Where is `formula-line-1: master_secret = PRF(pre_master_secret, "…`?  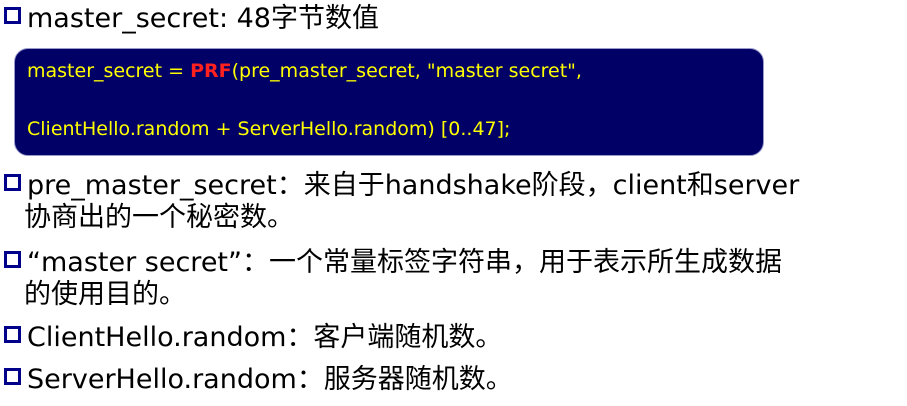
formula-line-1: master_secret = PRF(pre_master_secret, "… is located at coordinates (304, 71).